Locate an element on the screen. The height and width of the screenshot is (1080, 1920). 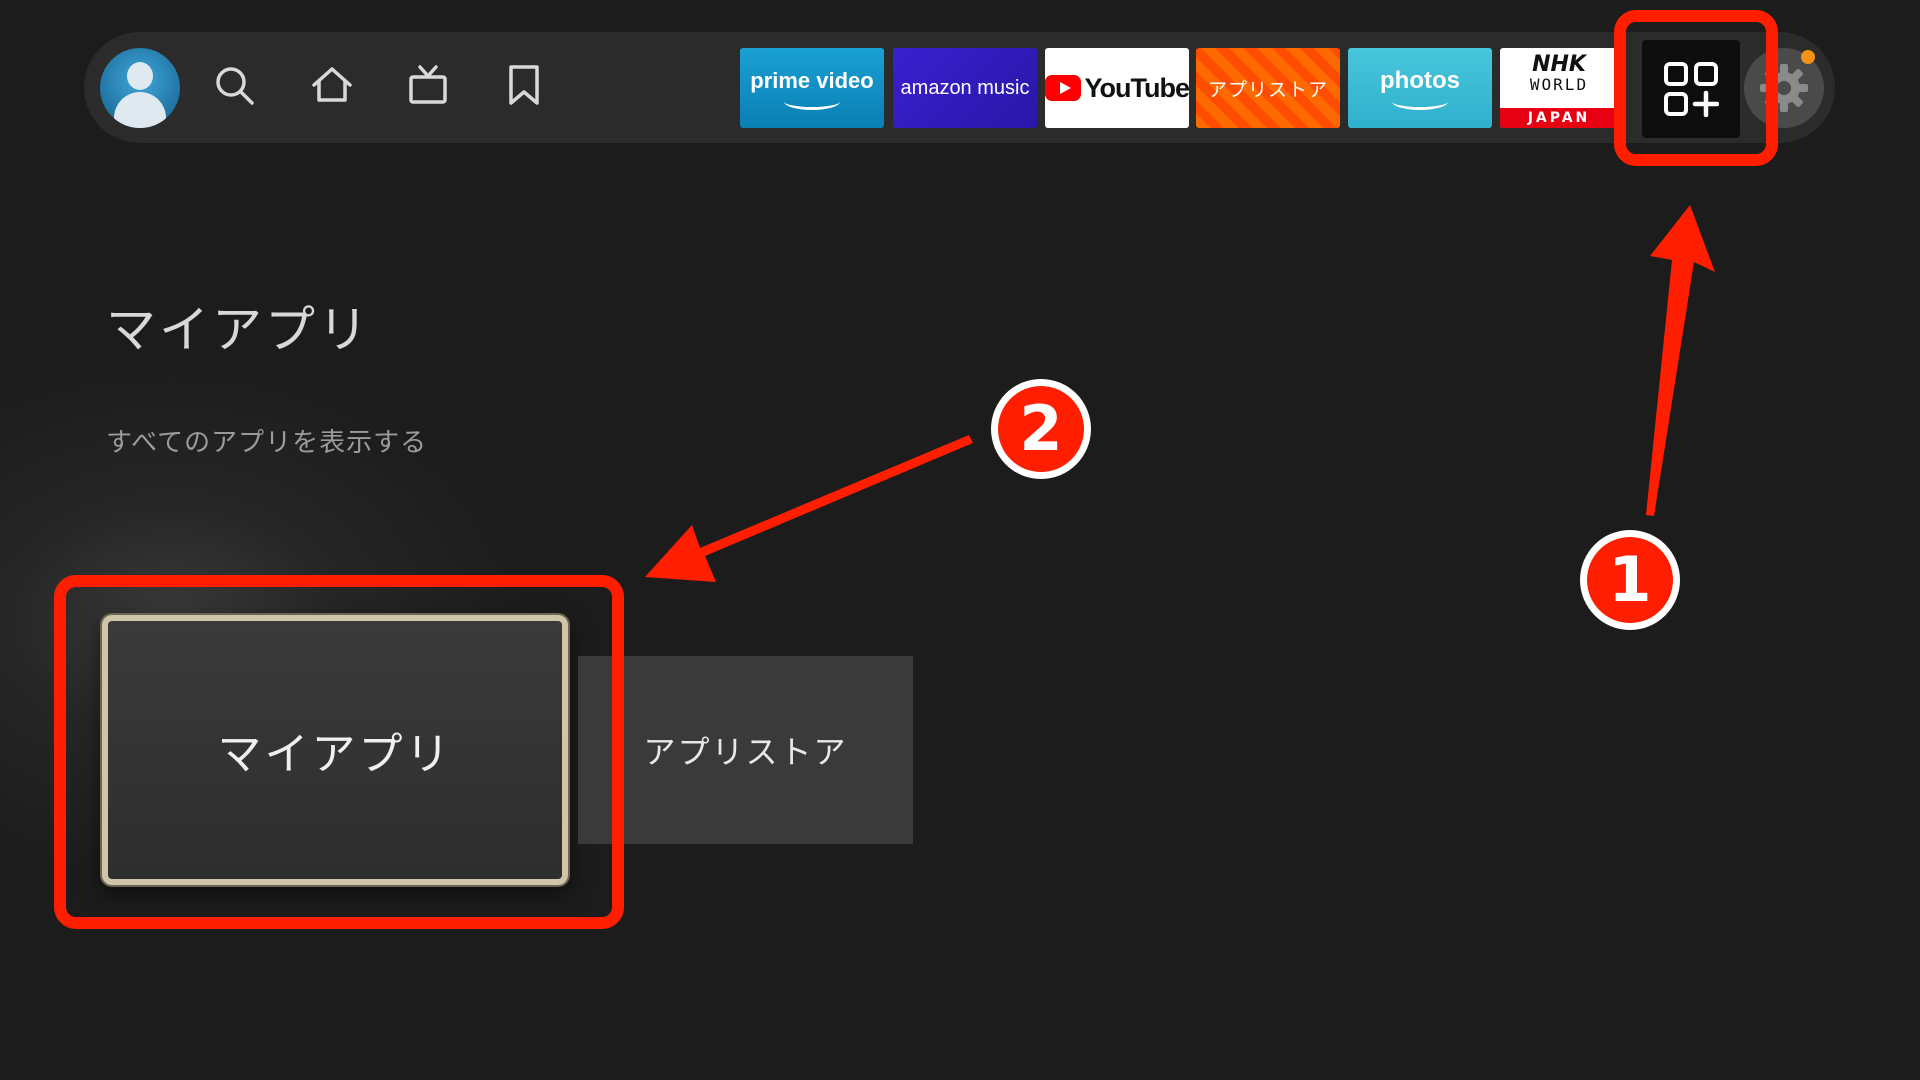
app-tile-appstore: アプリストア is located at coordinates (1268, 88).